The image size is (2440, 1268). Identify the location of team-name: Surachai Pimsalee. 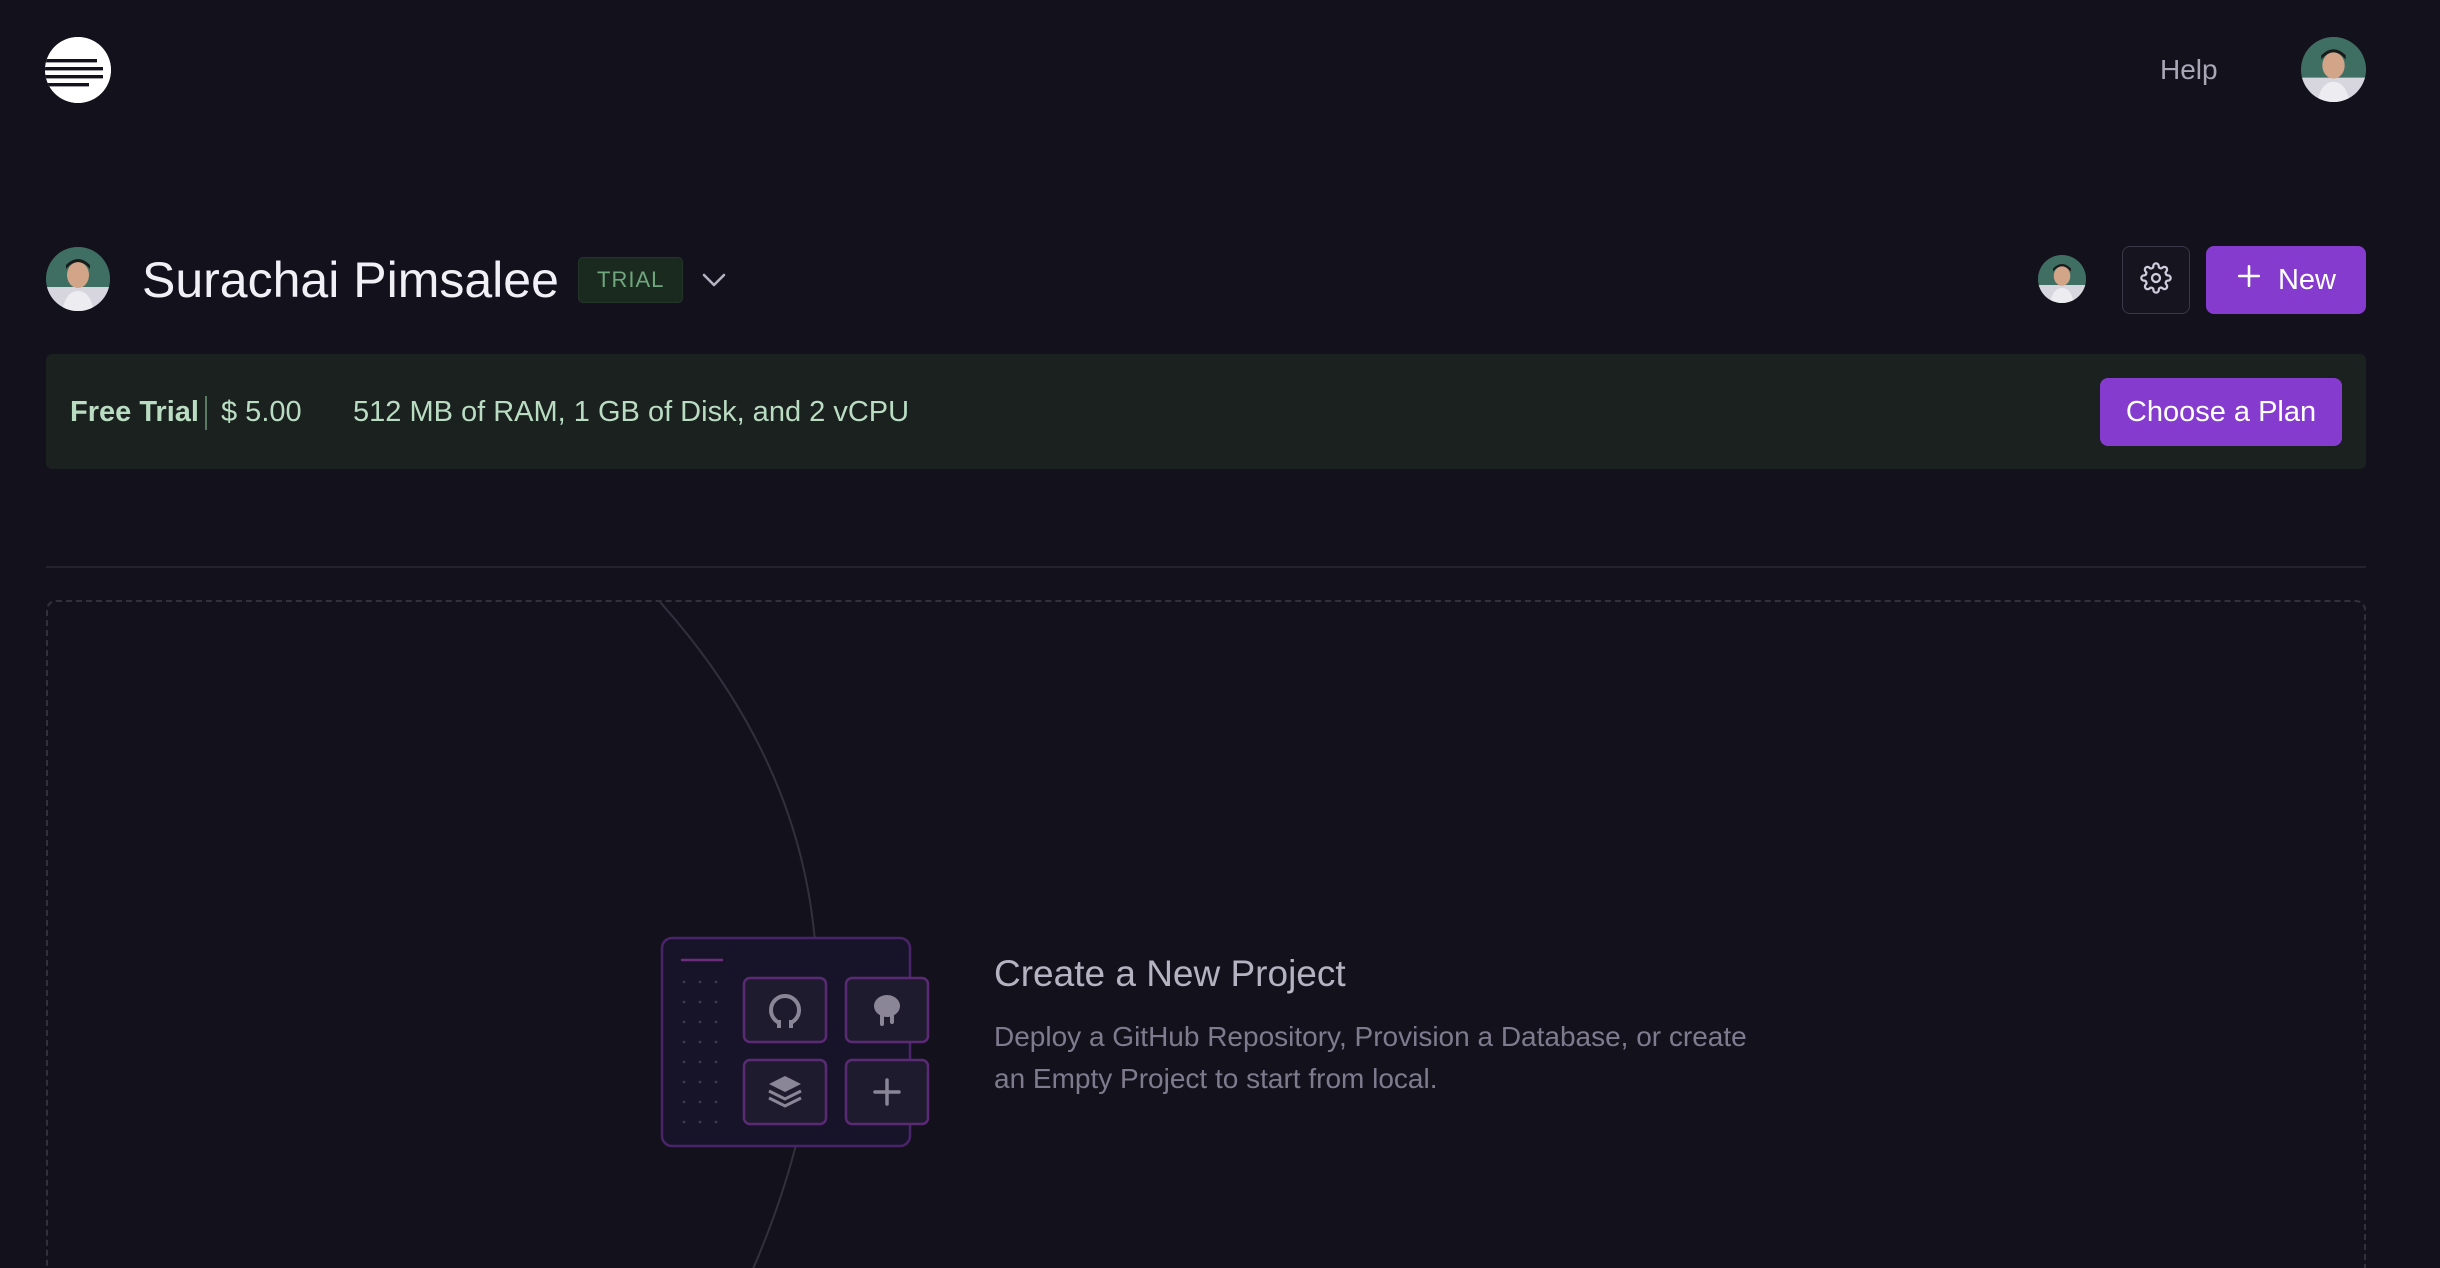
(350, 280).